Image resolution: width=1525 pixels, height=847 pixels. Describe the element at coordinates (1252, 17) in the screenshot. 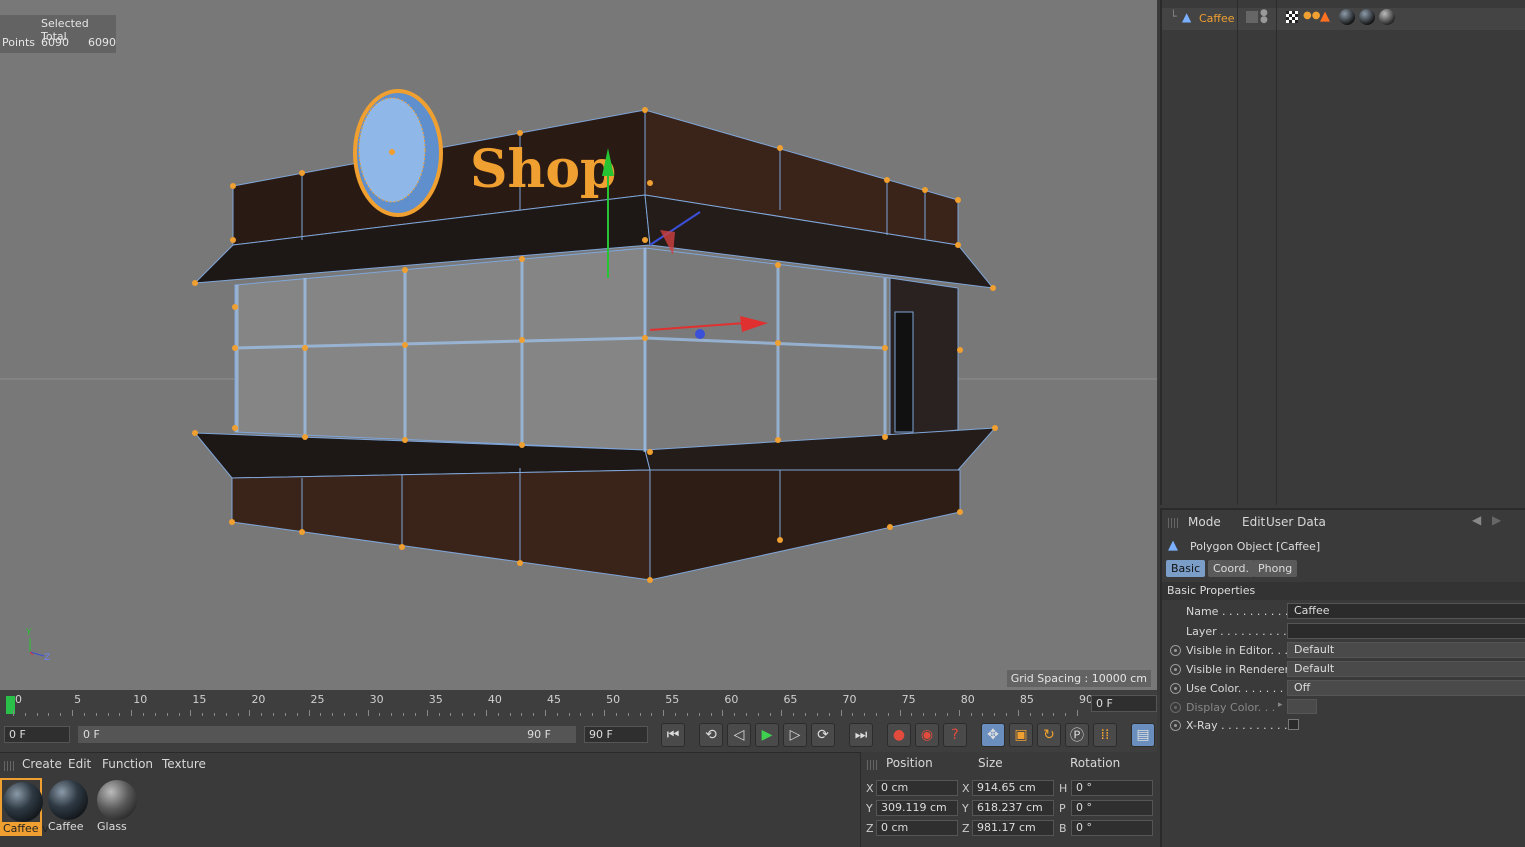

I see `layer-icon` at that location.